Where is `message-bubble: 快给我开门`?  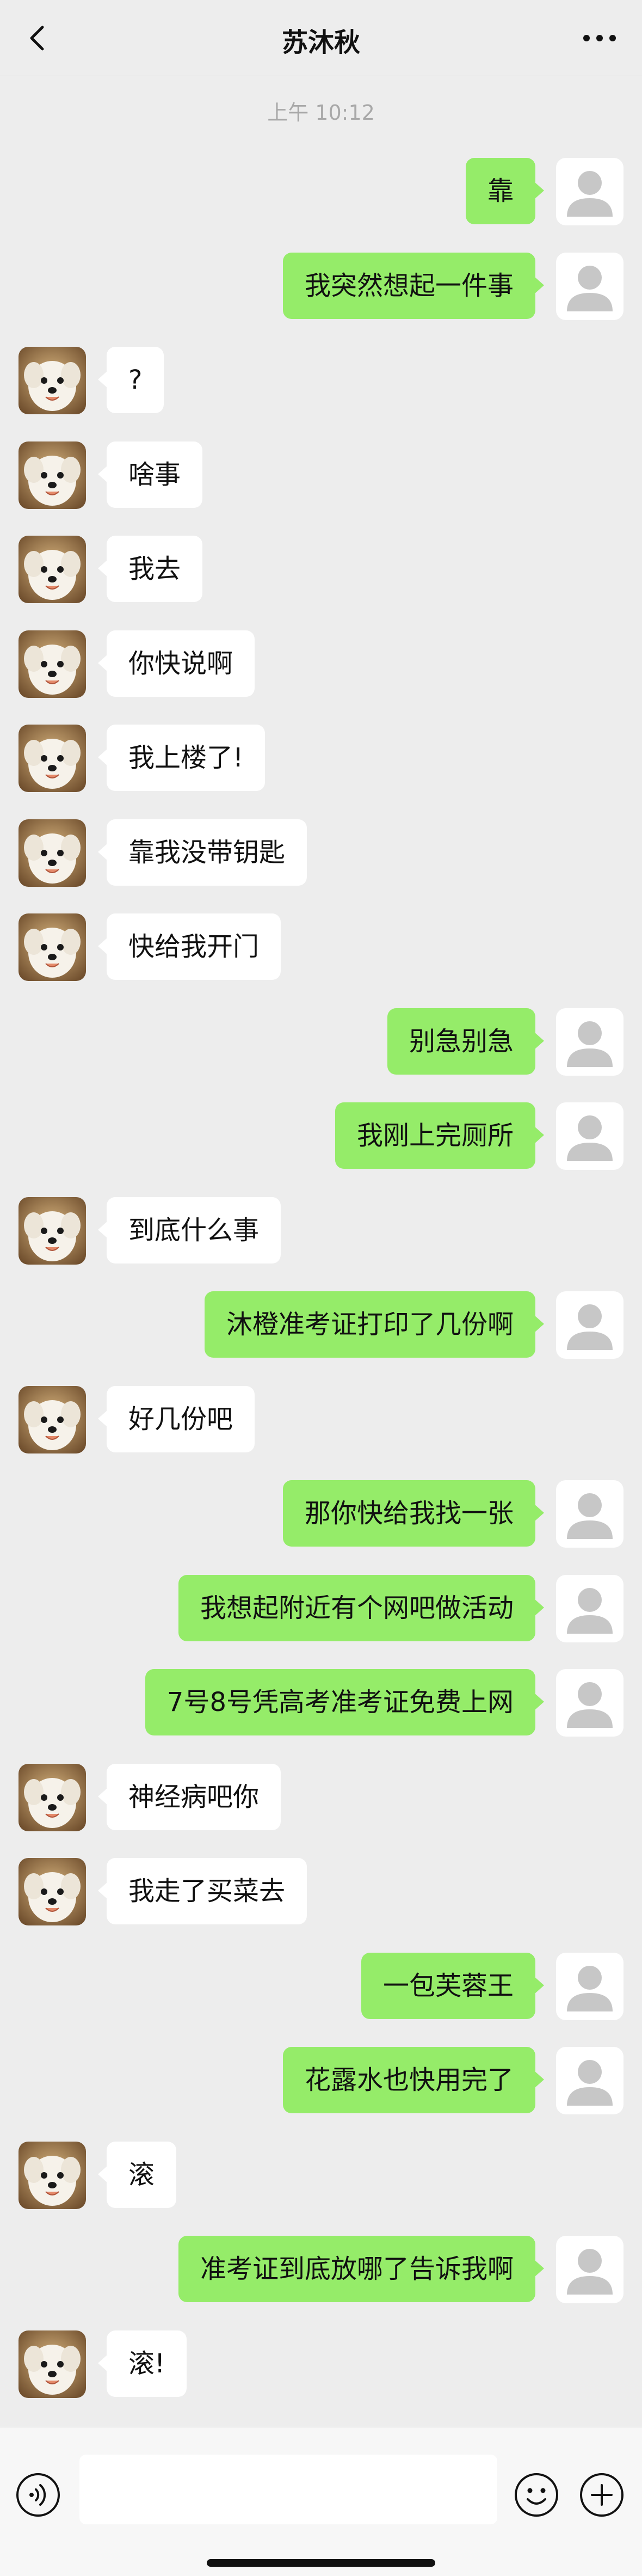
message-bubble: 快给我开门 is located at coordinates (189, 946).